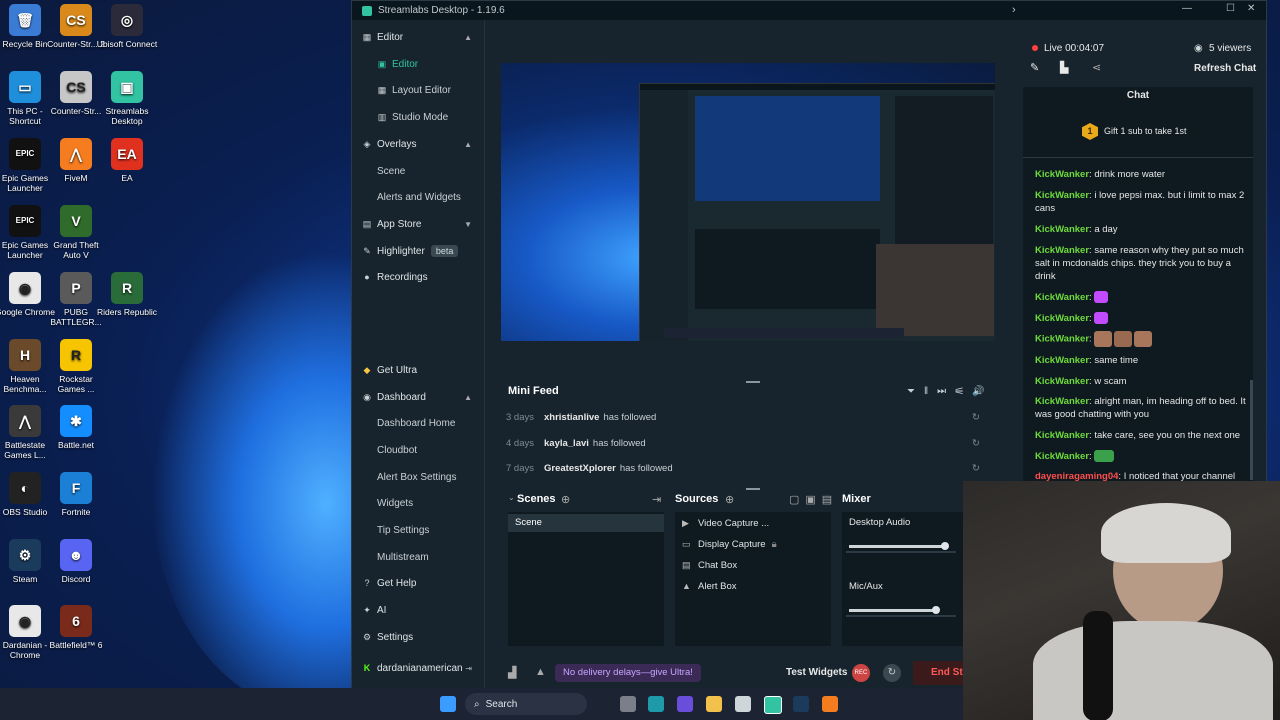  I want to click on close-button: ✕, so click(1251, 8).